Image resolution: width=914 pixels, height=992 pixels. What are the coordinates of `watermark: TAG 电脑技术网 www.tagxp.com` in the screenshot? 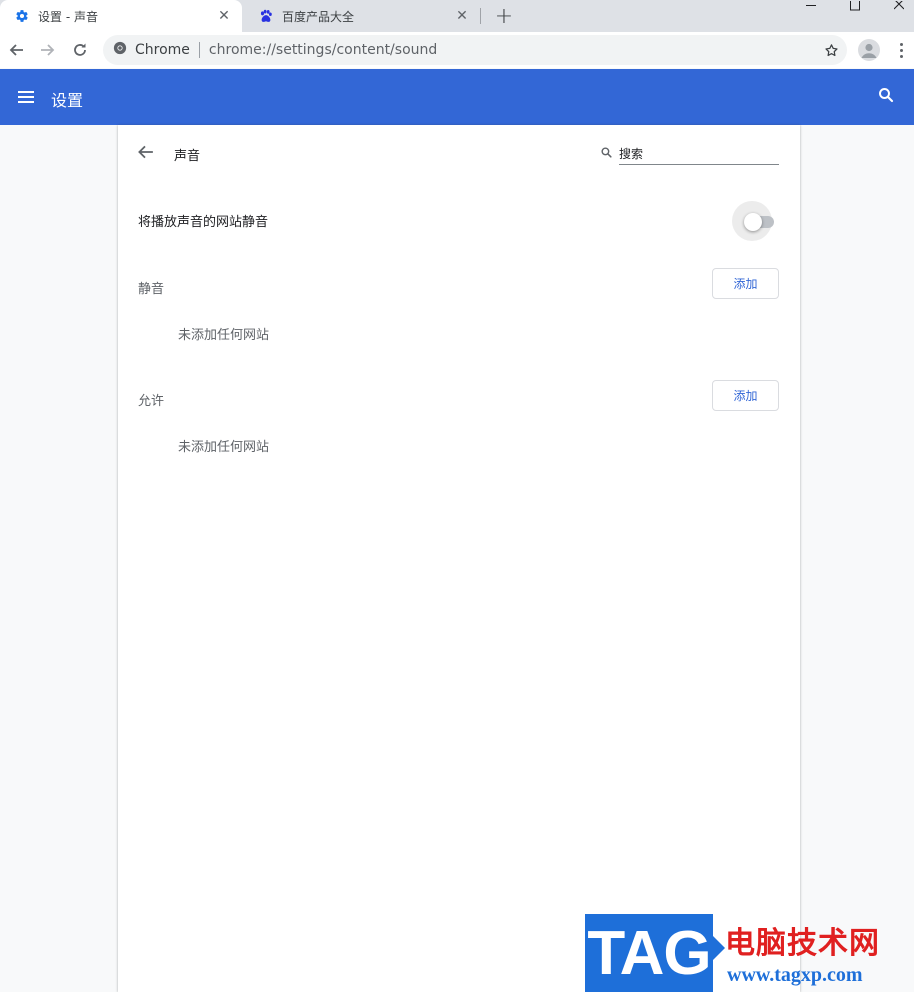 It's located at (747, 953).